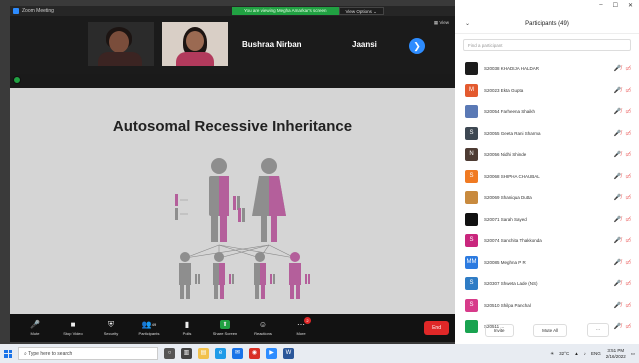 This screenshot has height=363, width=639. I want to click on weather-temp: 32°C, so click(564, 353).